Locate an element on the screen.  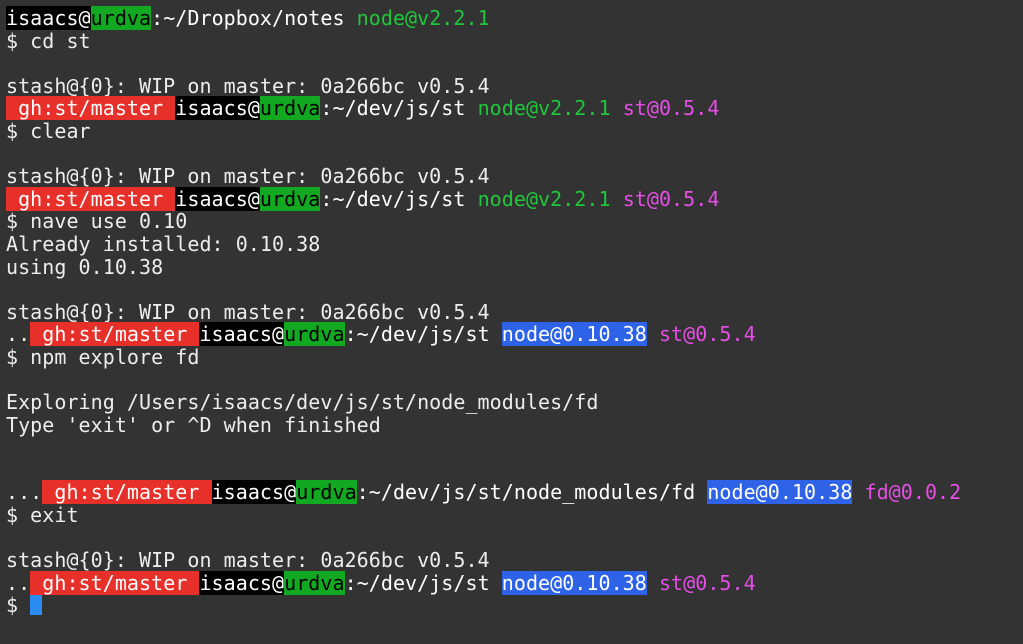
text-cursor is located at coordinates (36, 605).